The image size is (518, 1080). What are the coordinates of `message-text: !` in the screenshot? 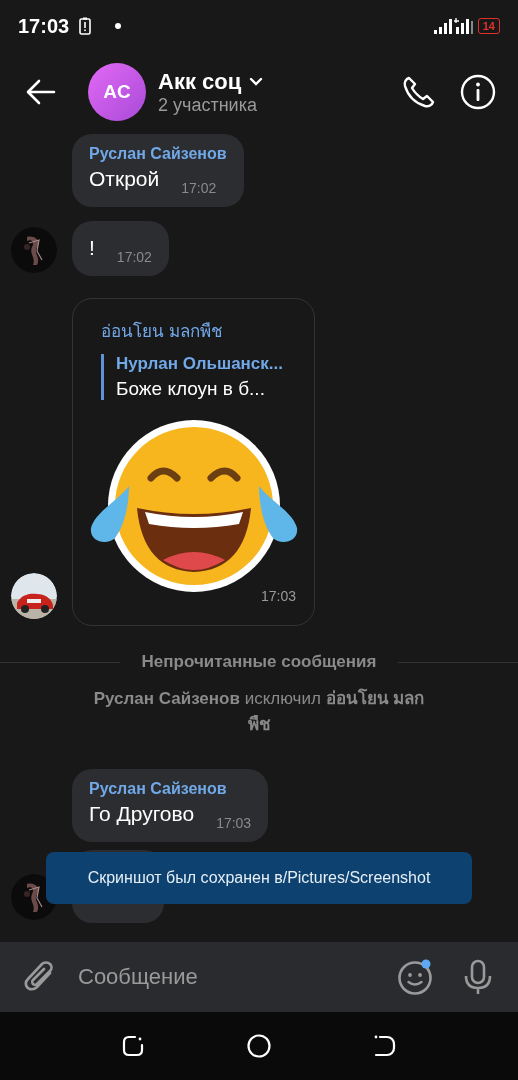 It's located at (92, 248).